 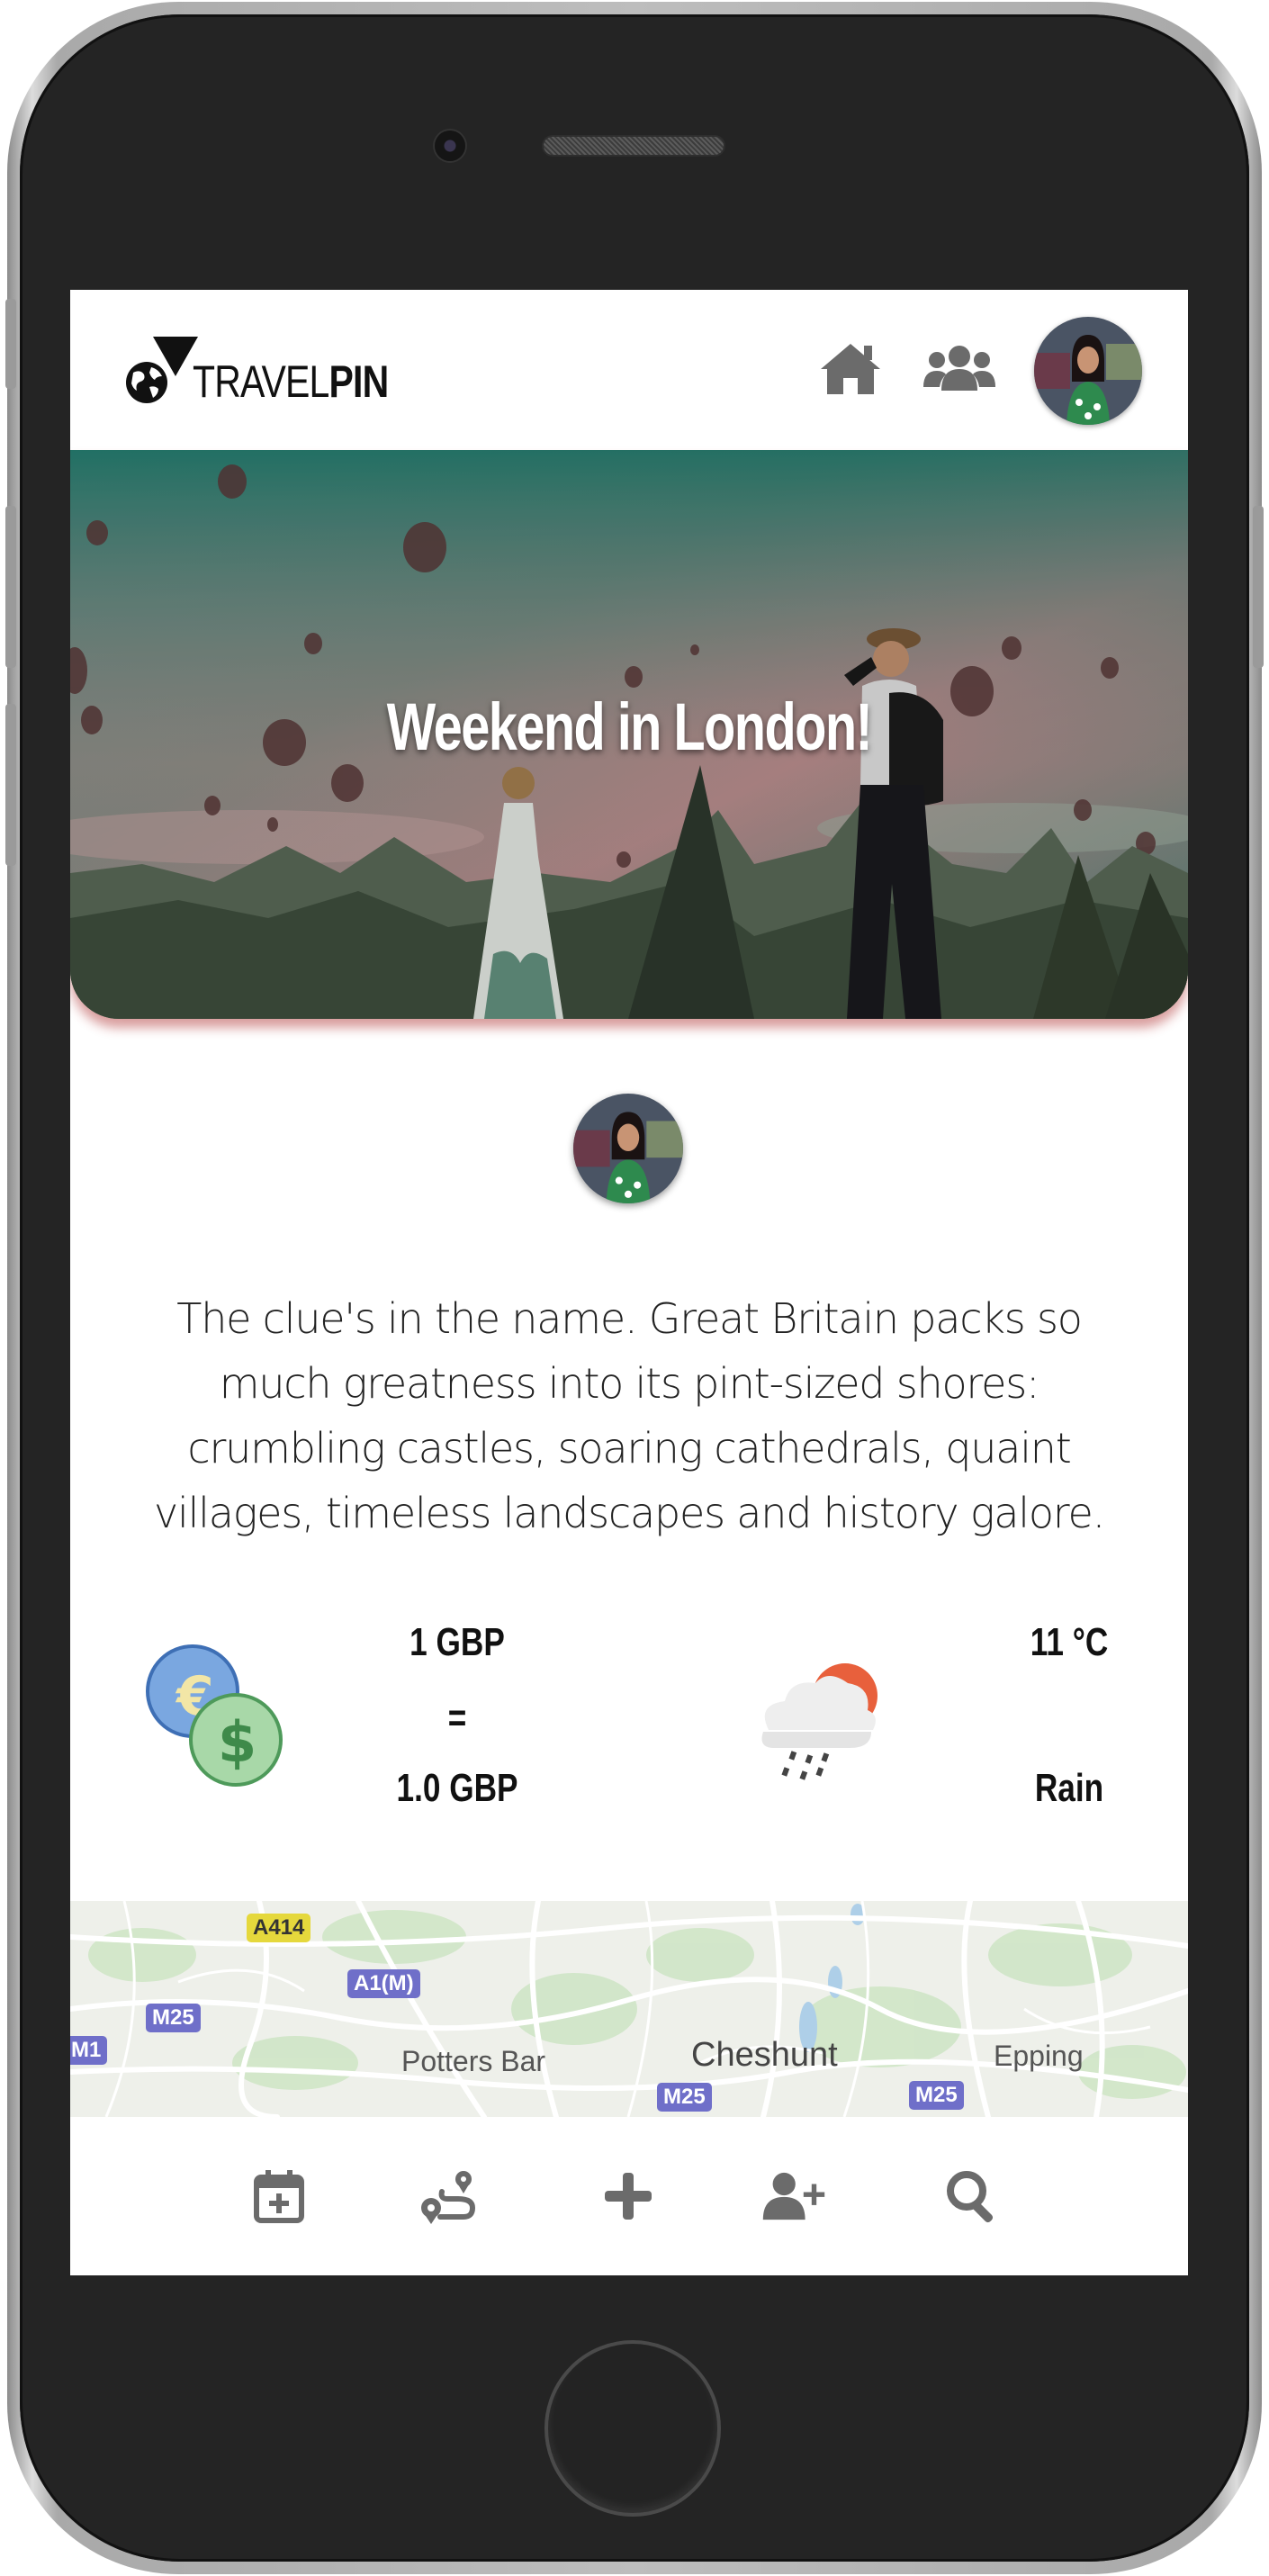 I want to click on road-badge: M1, so click(x=89, y=2050).